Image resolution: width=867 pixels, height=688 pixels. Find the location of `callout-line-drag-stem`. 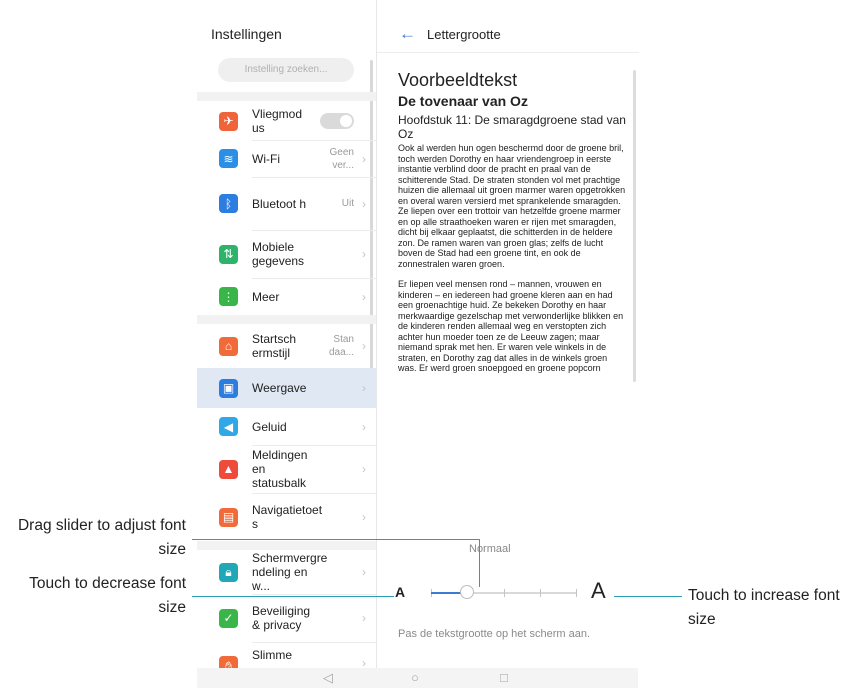

callout-line-drag-stem is located at coordinates (479, 563).